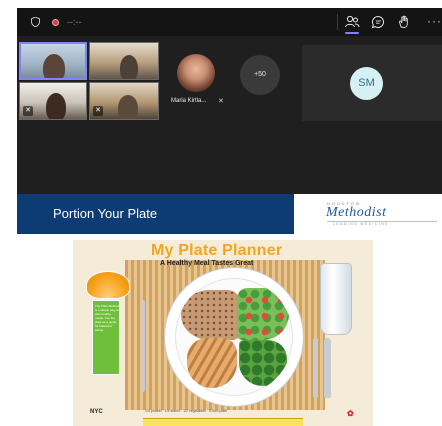 The height and width of the screenshot is (426, 442). Describe the element at coordinates (196, 73) in the screenshot. I see `avatar` at that location.